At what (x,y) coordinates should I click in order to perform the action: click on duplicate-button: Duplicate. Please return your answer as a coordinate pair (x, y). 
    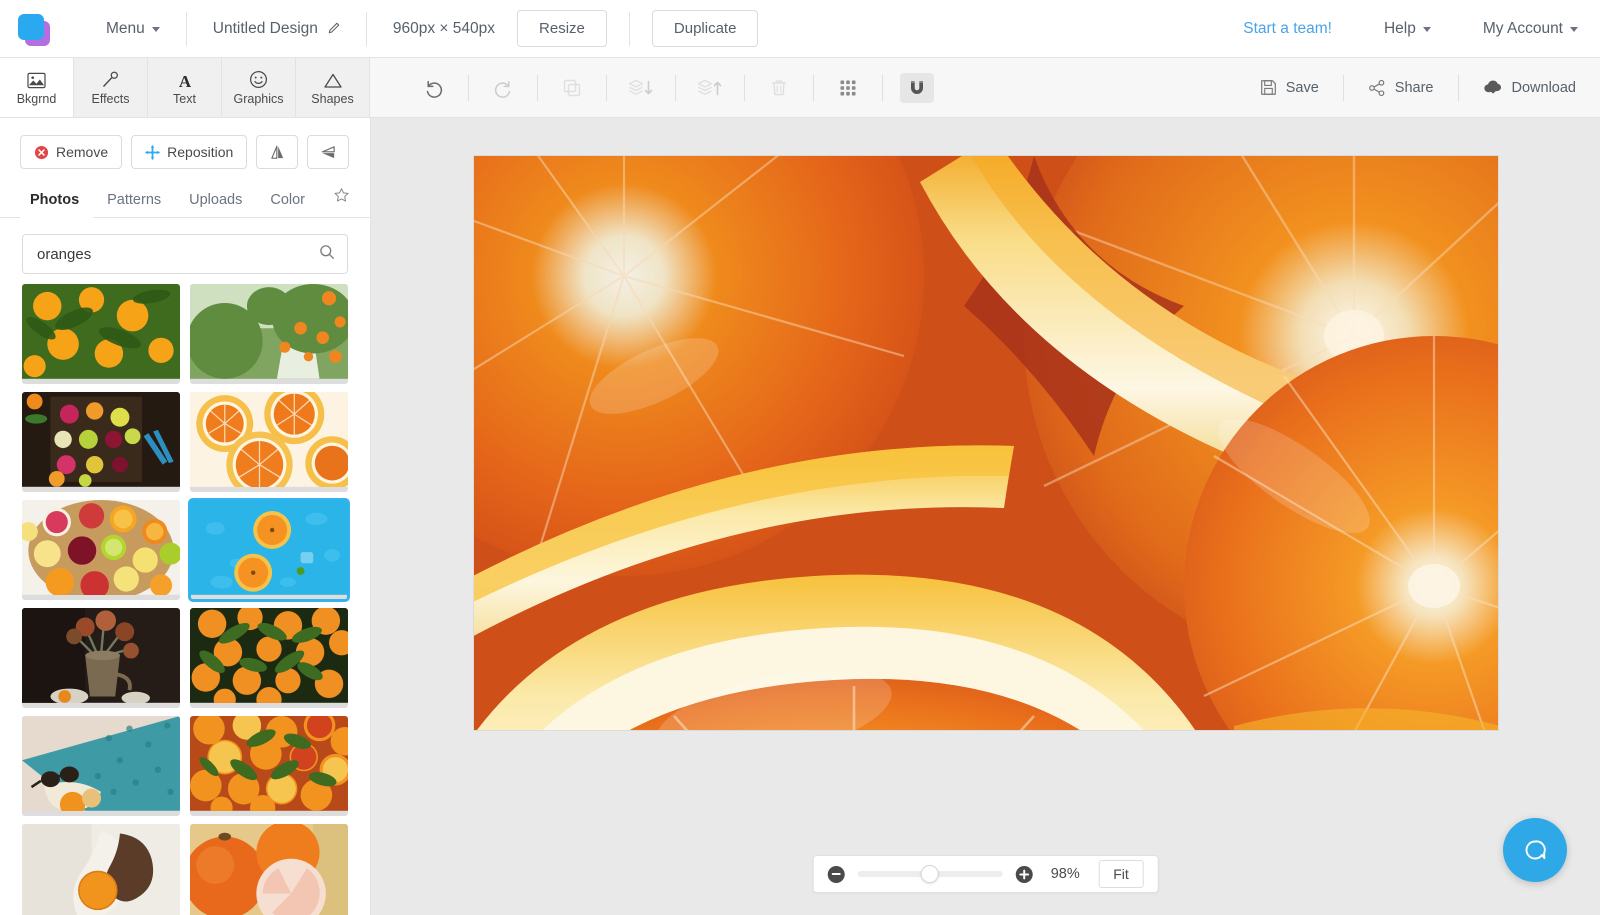
    Looking at the image, I should click on (705, 28).